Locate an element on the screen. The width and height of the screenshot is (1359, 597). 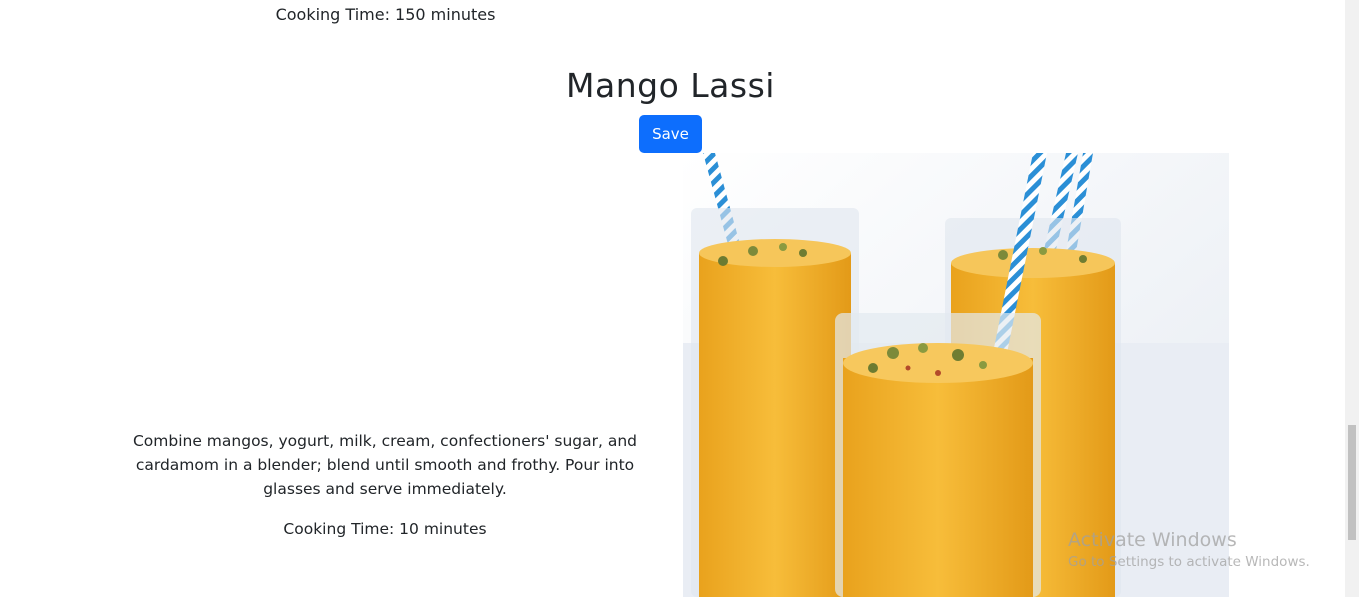
save-button: Save is located at coordinates (670, 134).